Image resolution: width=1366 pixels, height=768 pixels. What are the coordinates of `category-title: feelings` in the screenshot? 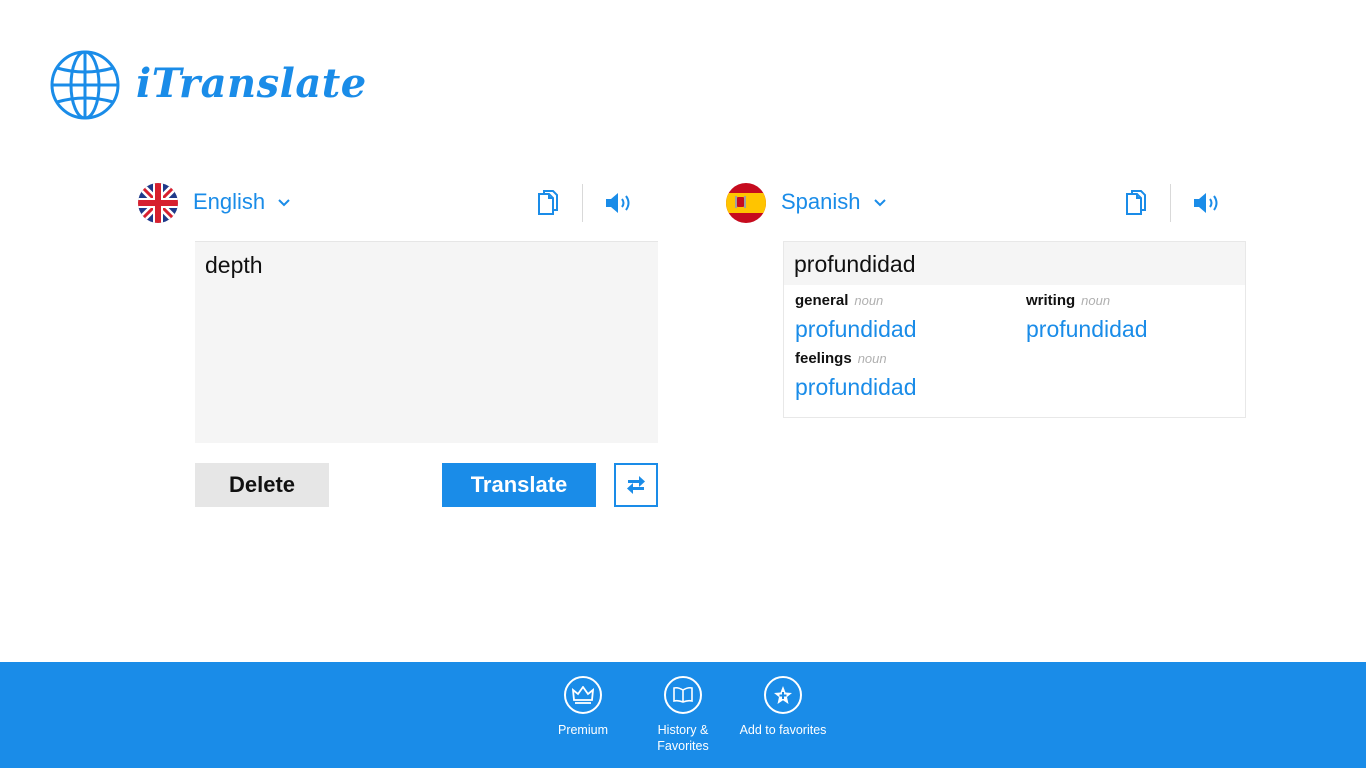 It's located at (823, 358).